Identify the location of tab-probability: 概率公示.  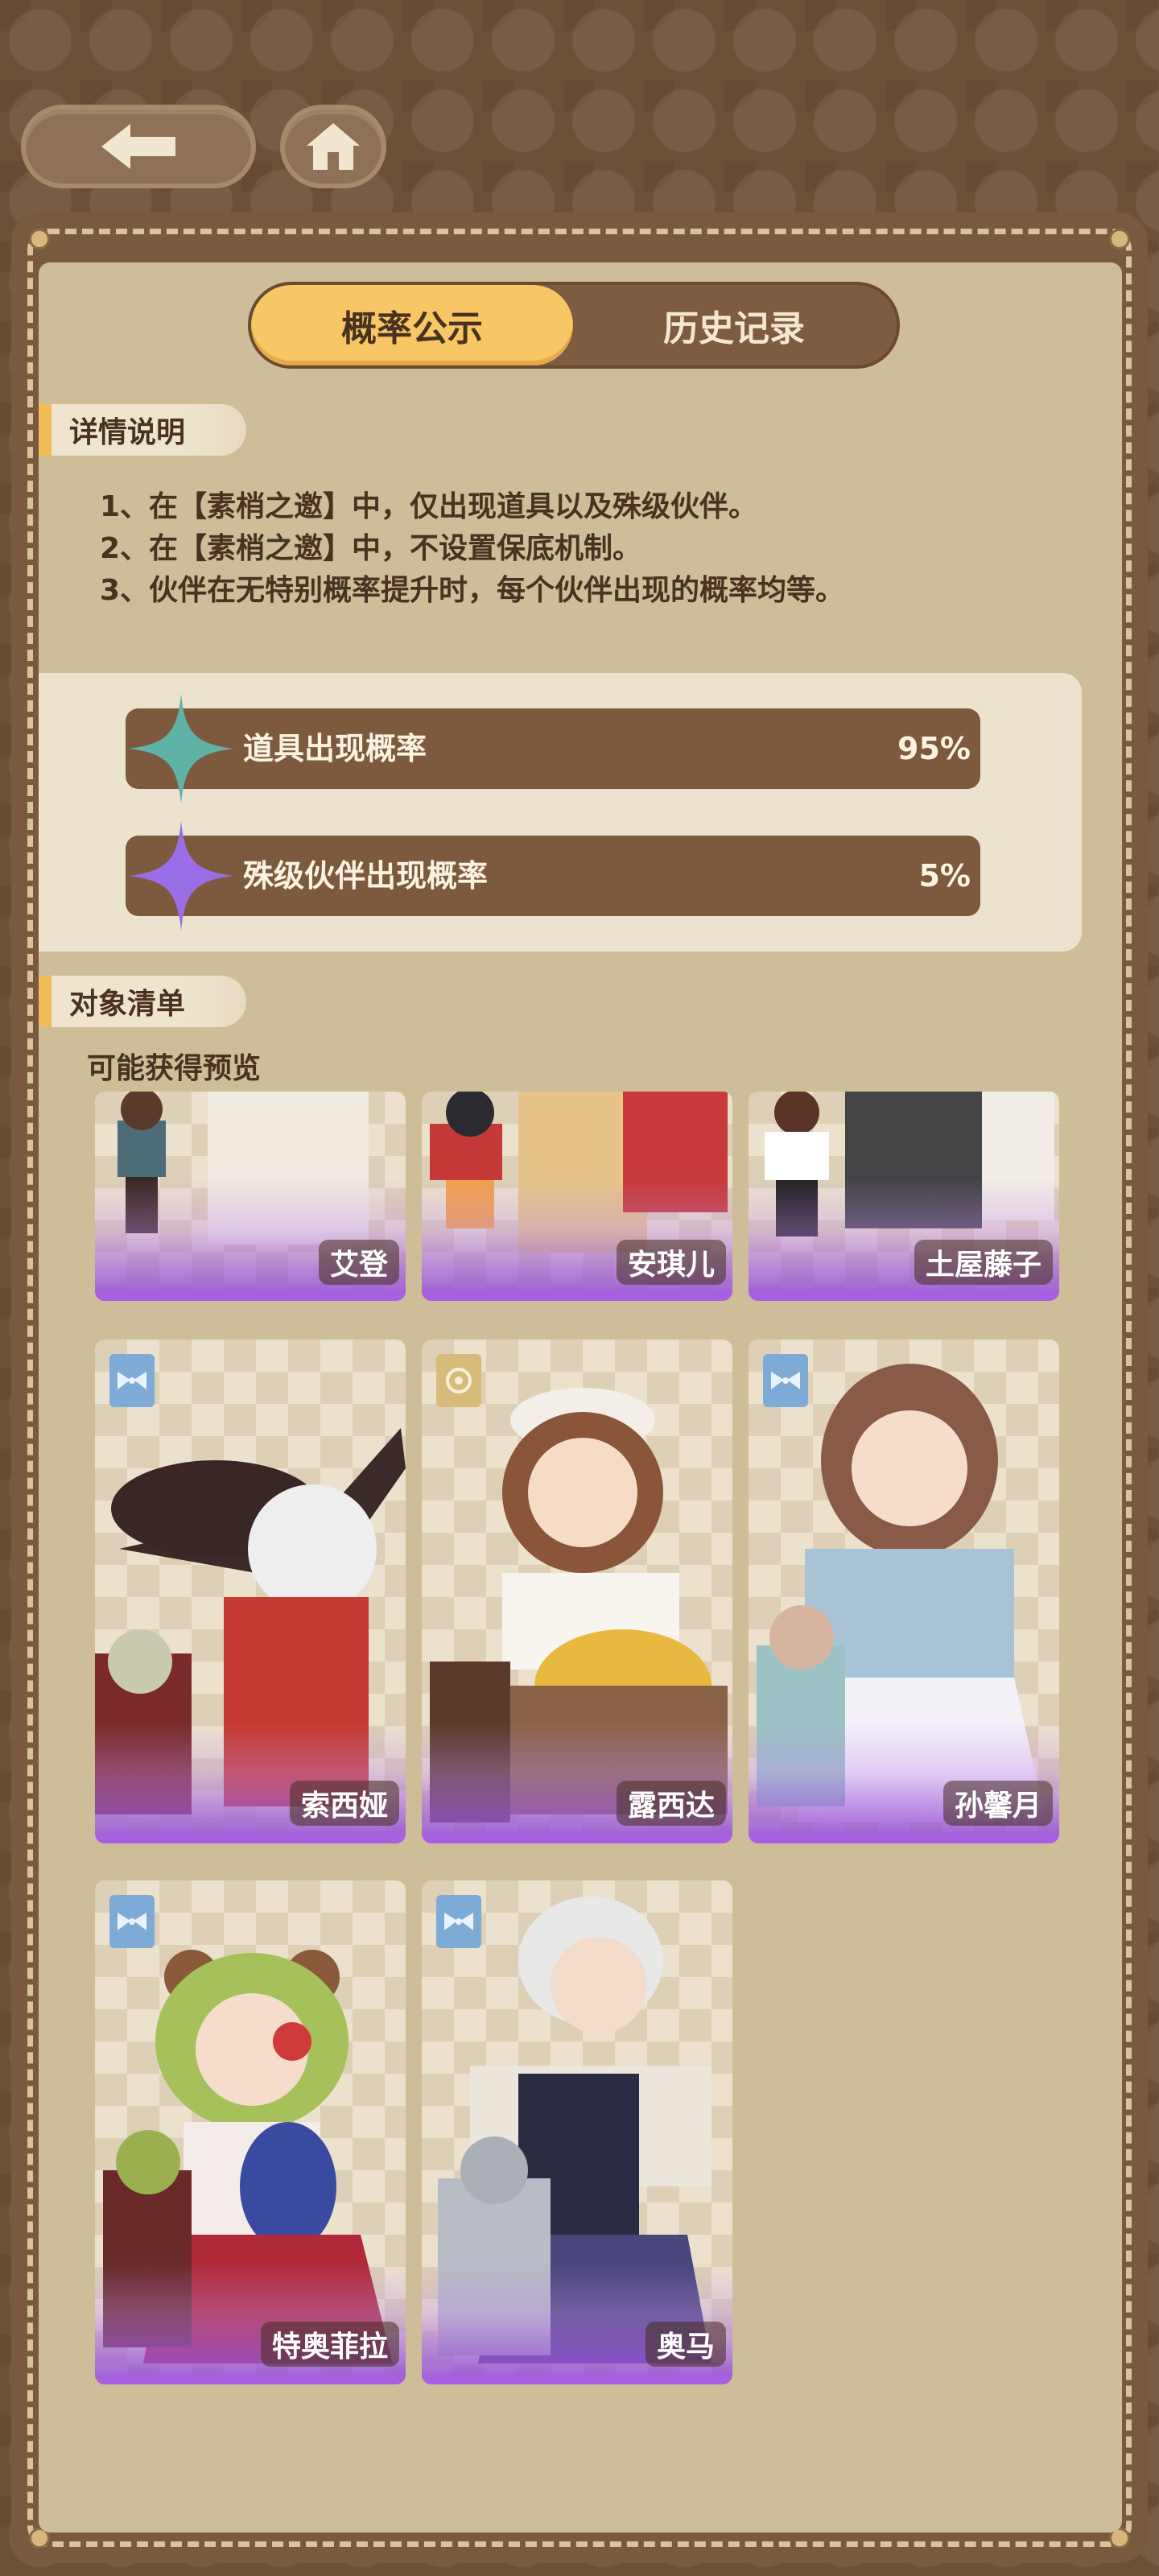
(412, 325).